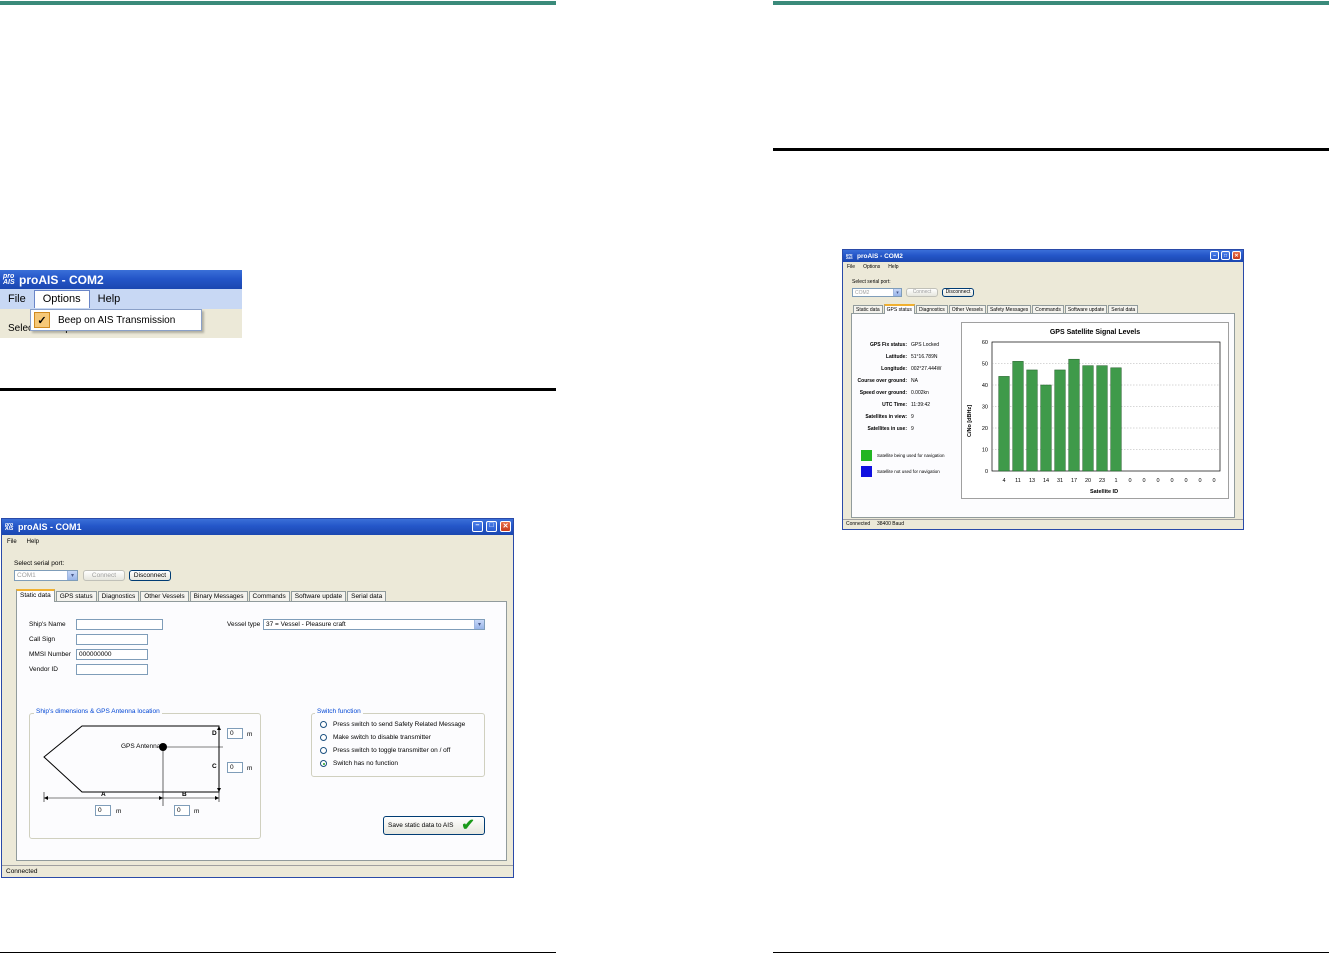  What do you see at coordinates (46, 575) in the screenshot?
I see `port-combo: COM1 ▾` at bounding box center [46, 575].